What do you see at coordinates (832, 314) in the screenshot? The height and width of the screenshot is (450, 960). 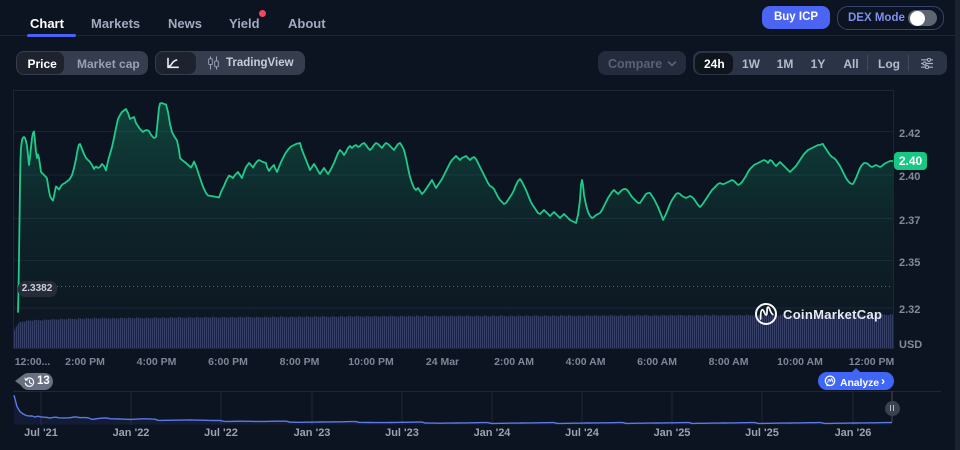 I see `svg-text: CoinMarketCap` at bounding box center [832, 314].